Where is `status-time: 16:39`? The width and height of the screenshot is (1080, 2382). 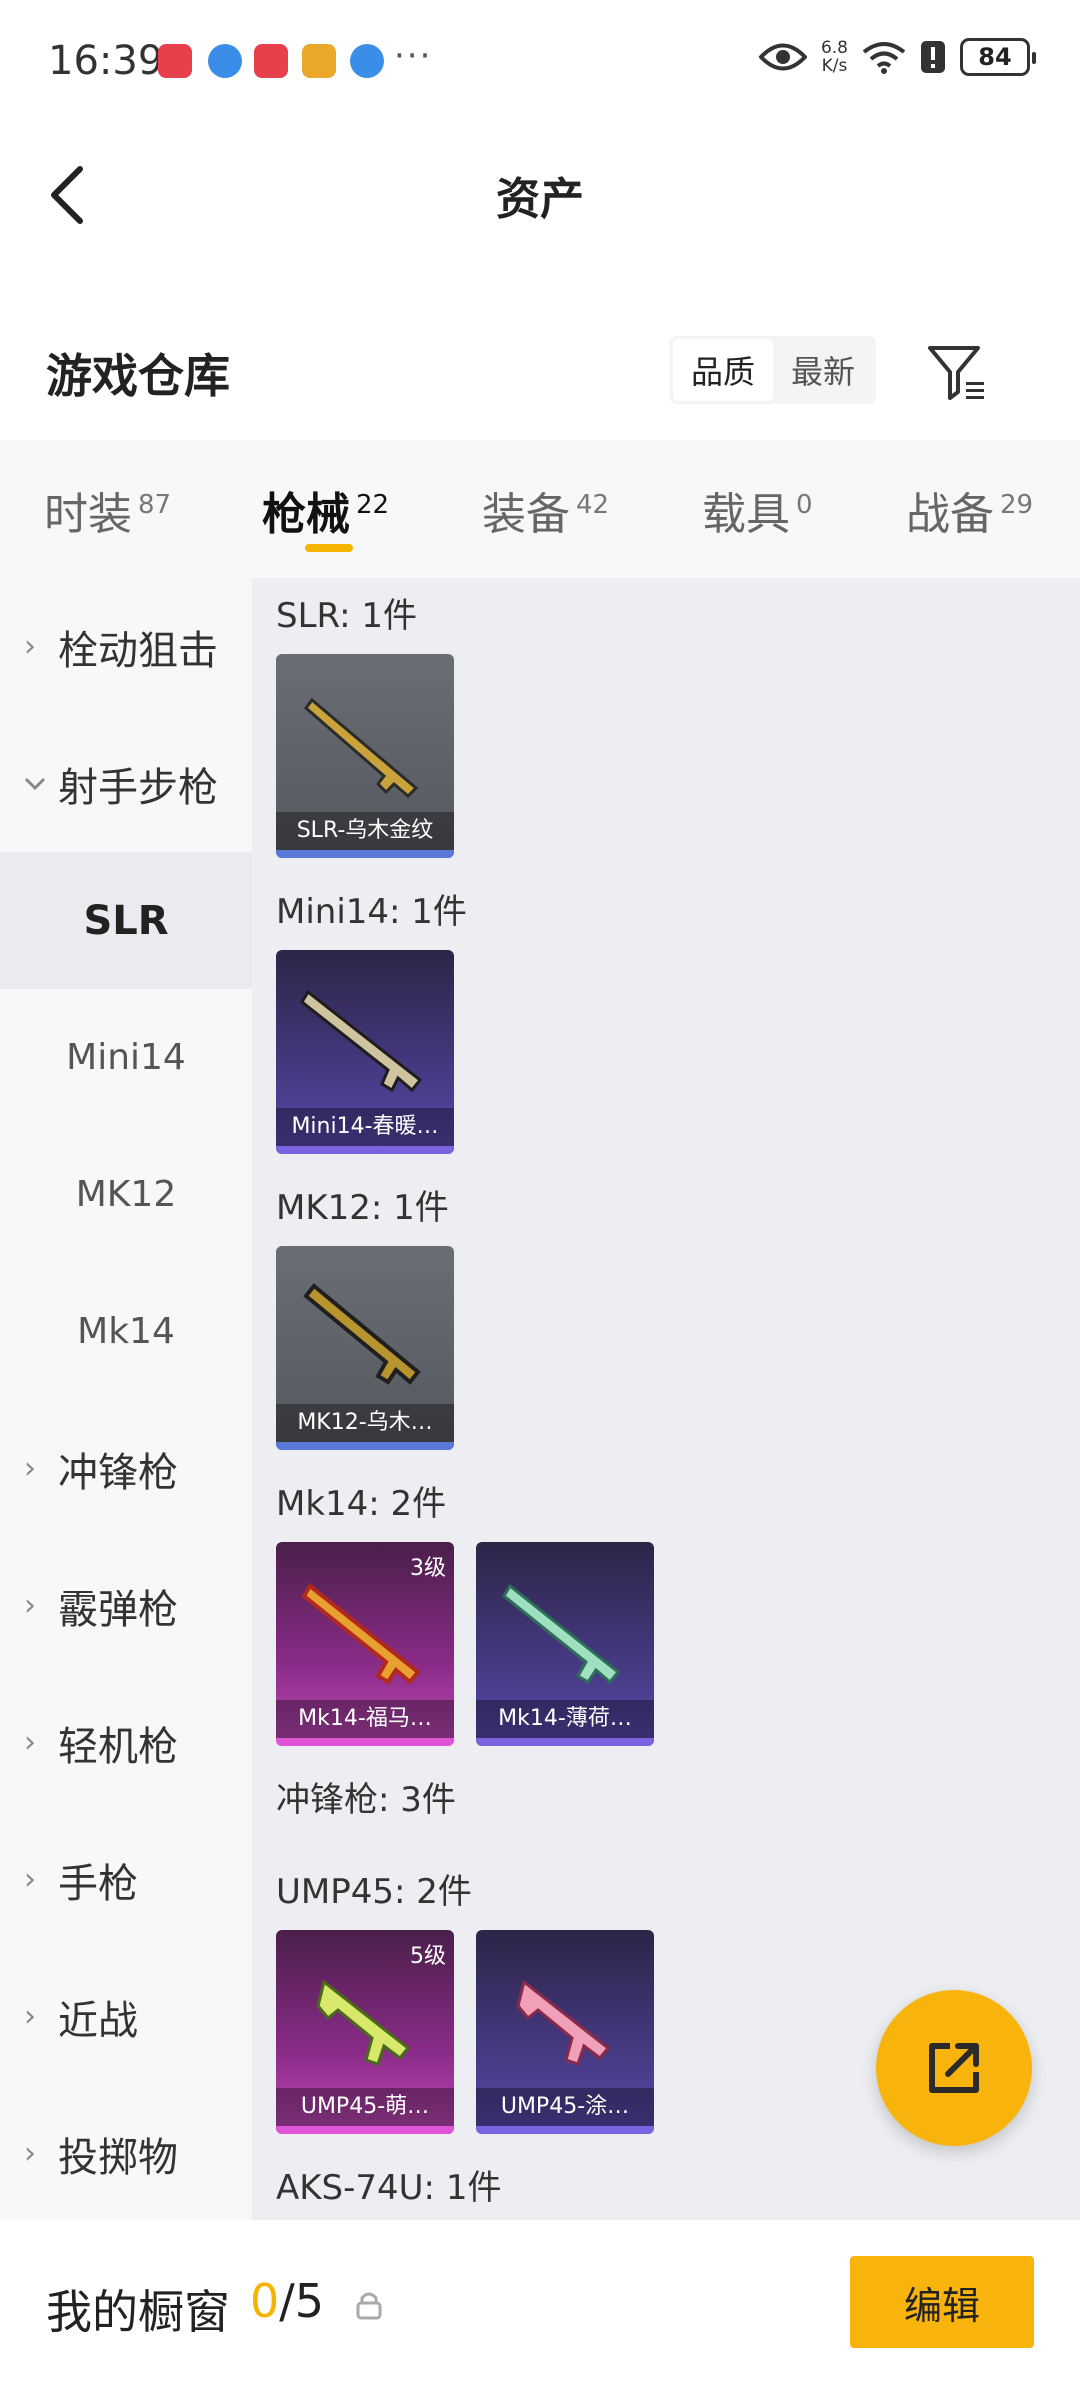
status-time: 16:39 is located at coordinates (106, 61).